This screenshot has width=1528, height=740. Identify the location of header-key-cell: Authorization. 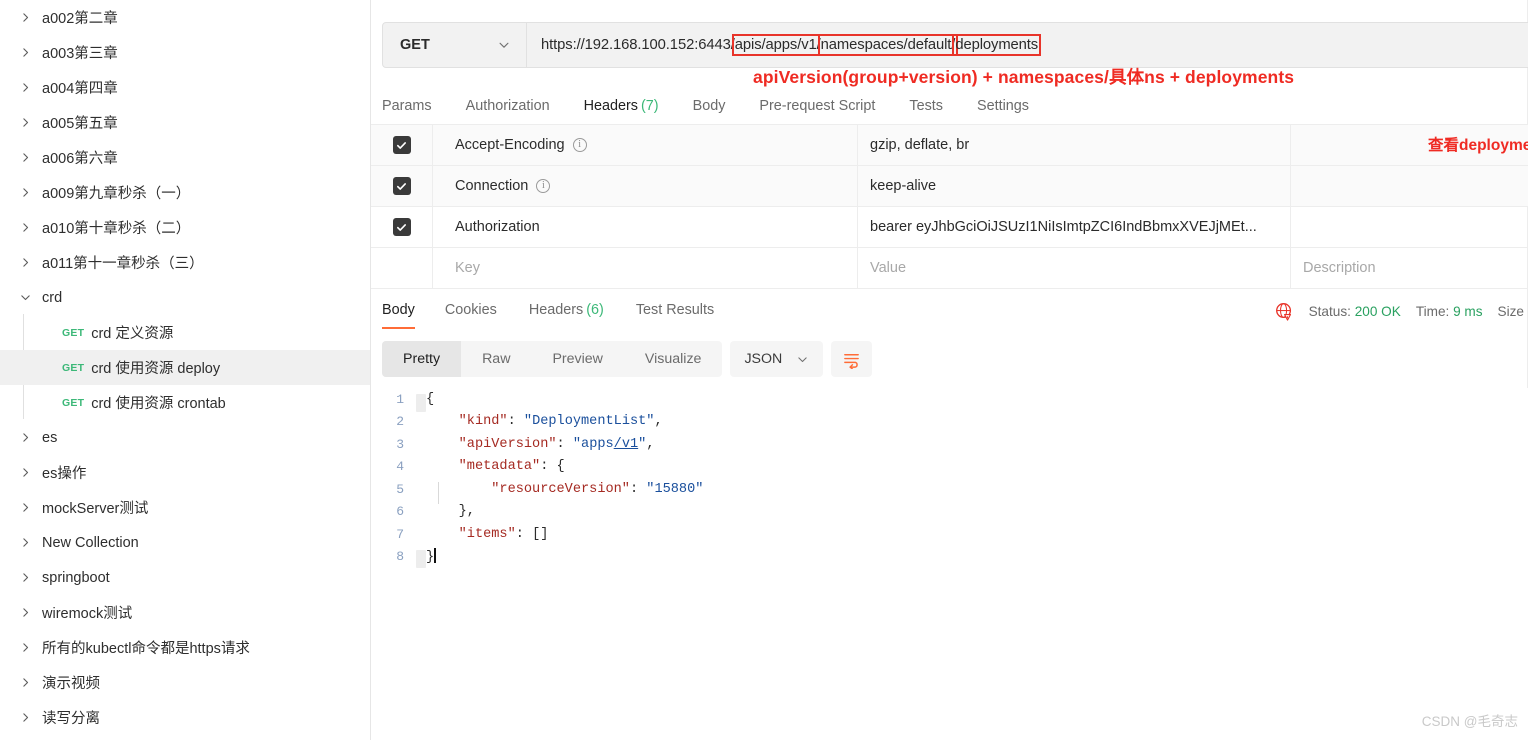
(645, 227).